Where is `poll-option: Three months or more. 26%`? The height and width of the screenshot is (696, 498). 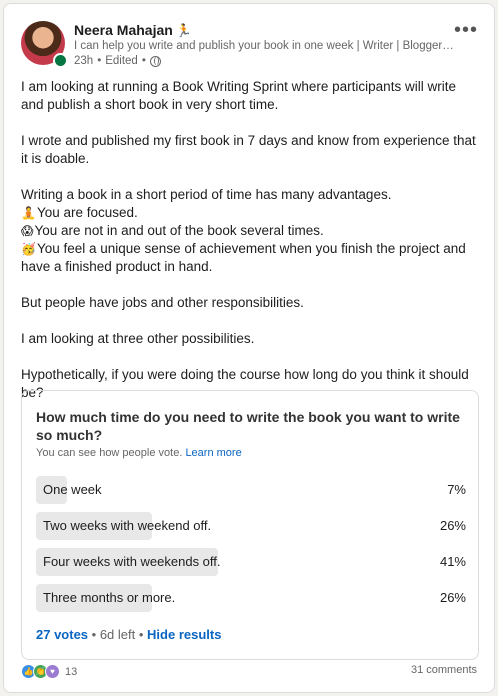 poll-option: Three months or more. 26% is located at coordinates (251, 598).